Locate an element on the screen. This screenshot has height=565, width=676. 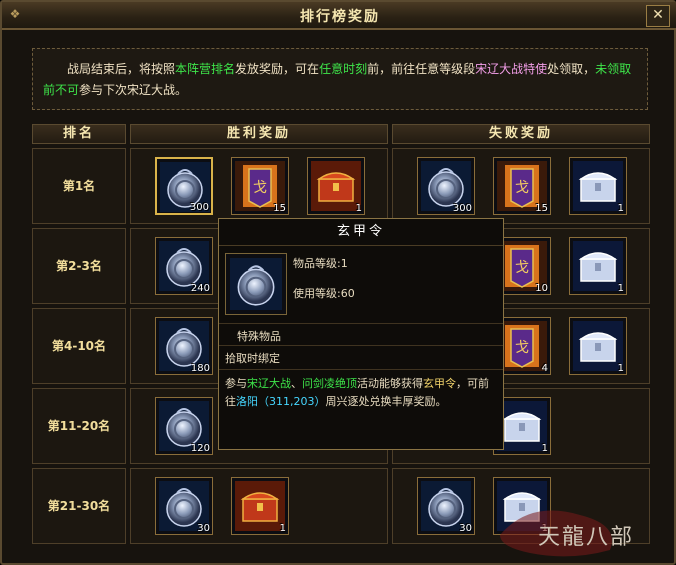
item-quantity: 120 is located at coordinates (200, 448).